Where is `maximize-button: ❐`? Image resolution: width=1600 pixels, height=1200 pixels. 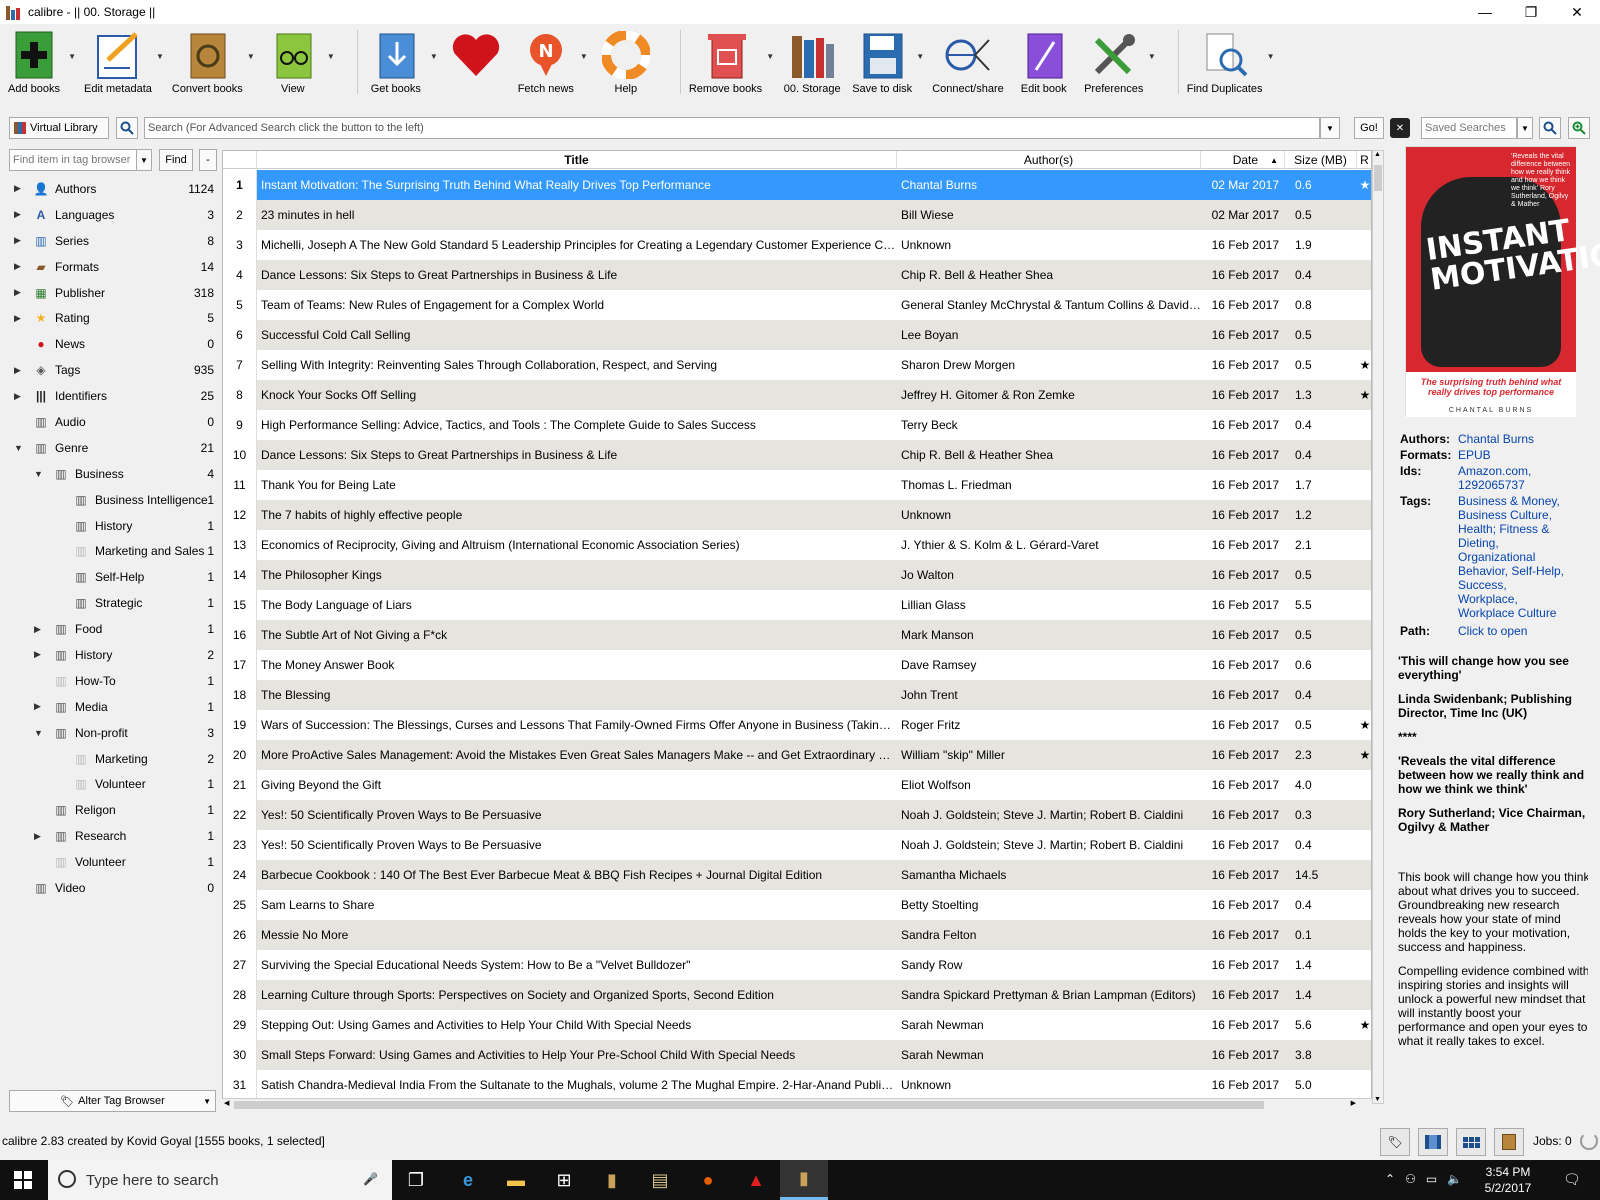 maximize-button: ❐ is located at coordinates (1531, 12).